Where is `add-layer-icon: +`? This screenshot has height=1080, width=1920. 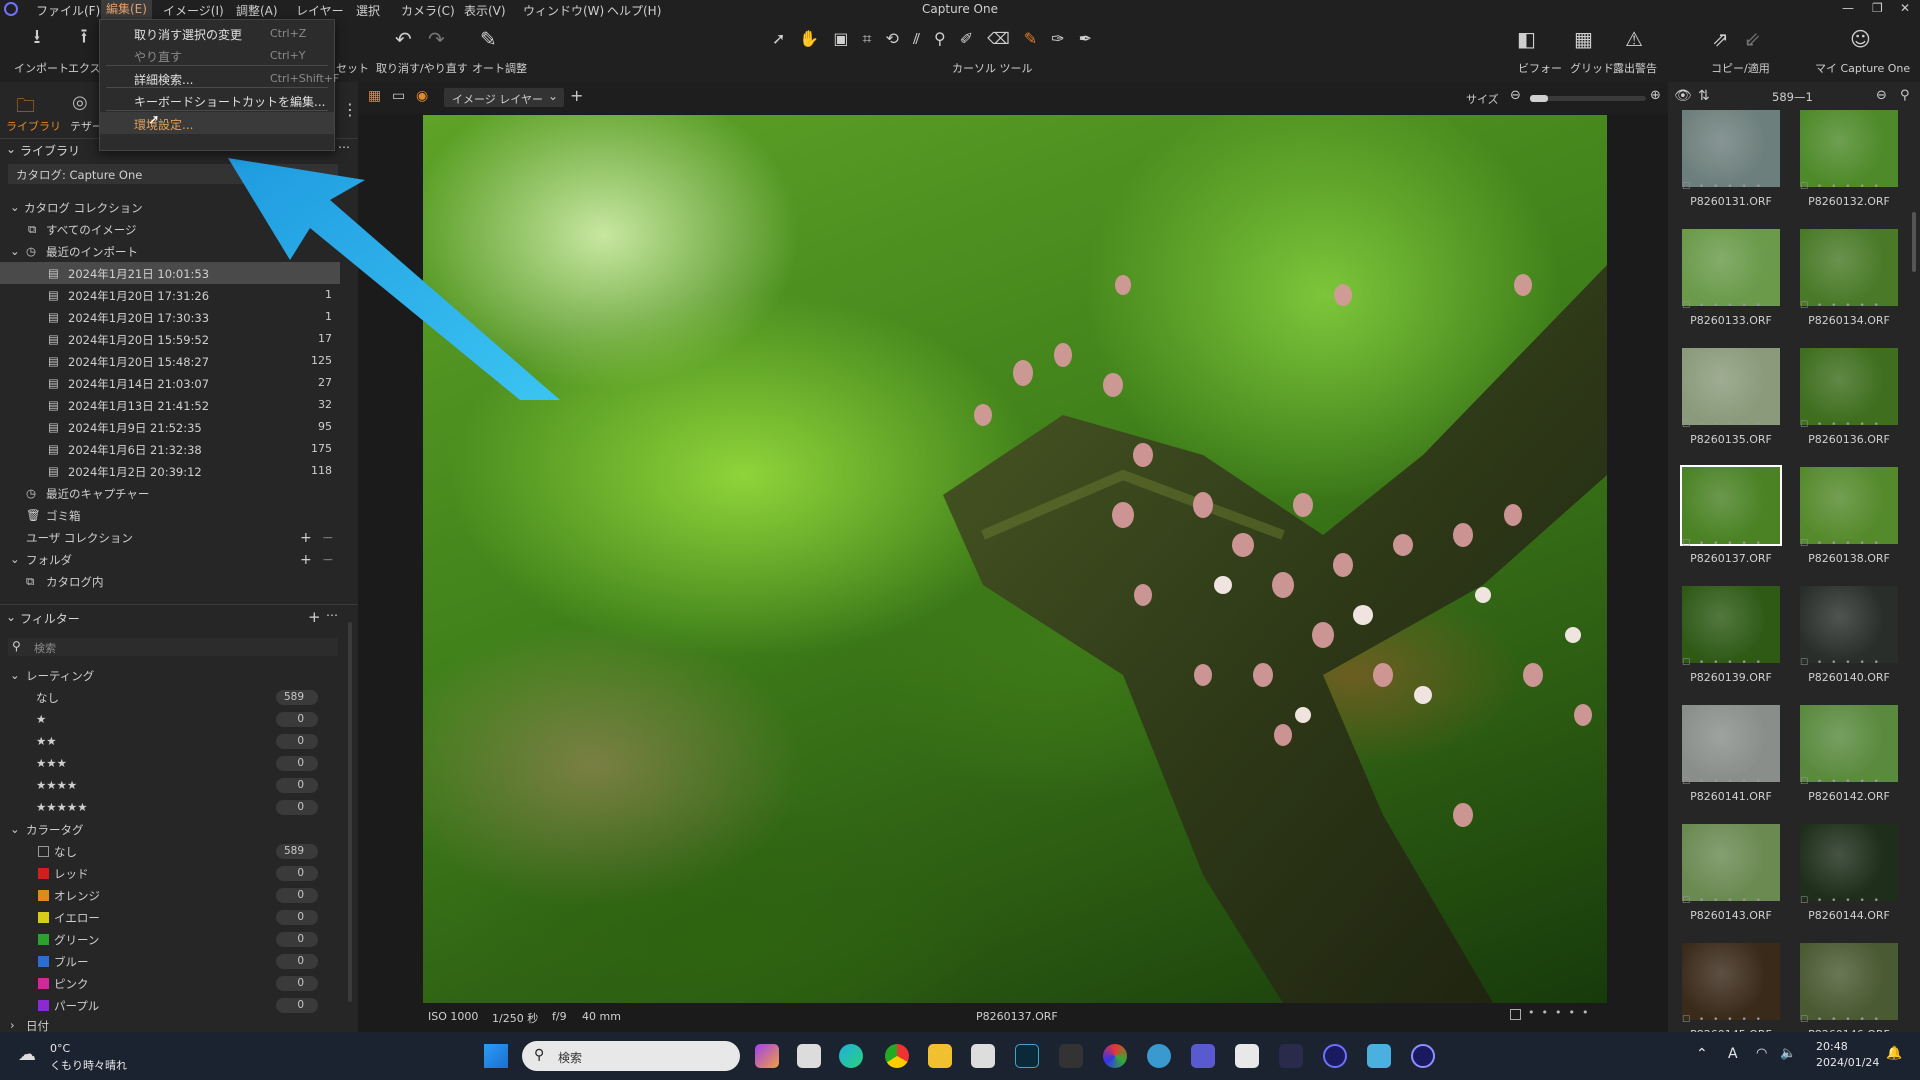 add-layer-icon: + is located at coordinates (576, 95).